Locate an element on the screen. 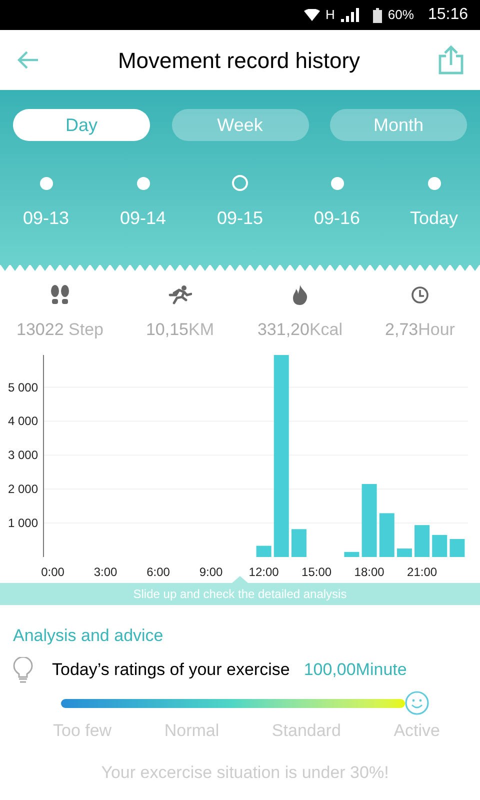 The width and height of the screenshot is (480, 800). stat-value: 13022 Step is located at coordinates (60, 330).